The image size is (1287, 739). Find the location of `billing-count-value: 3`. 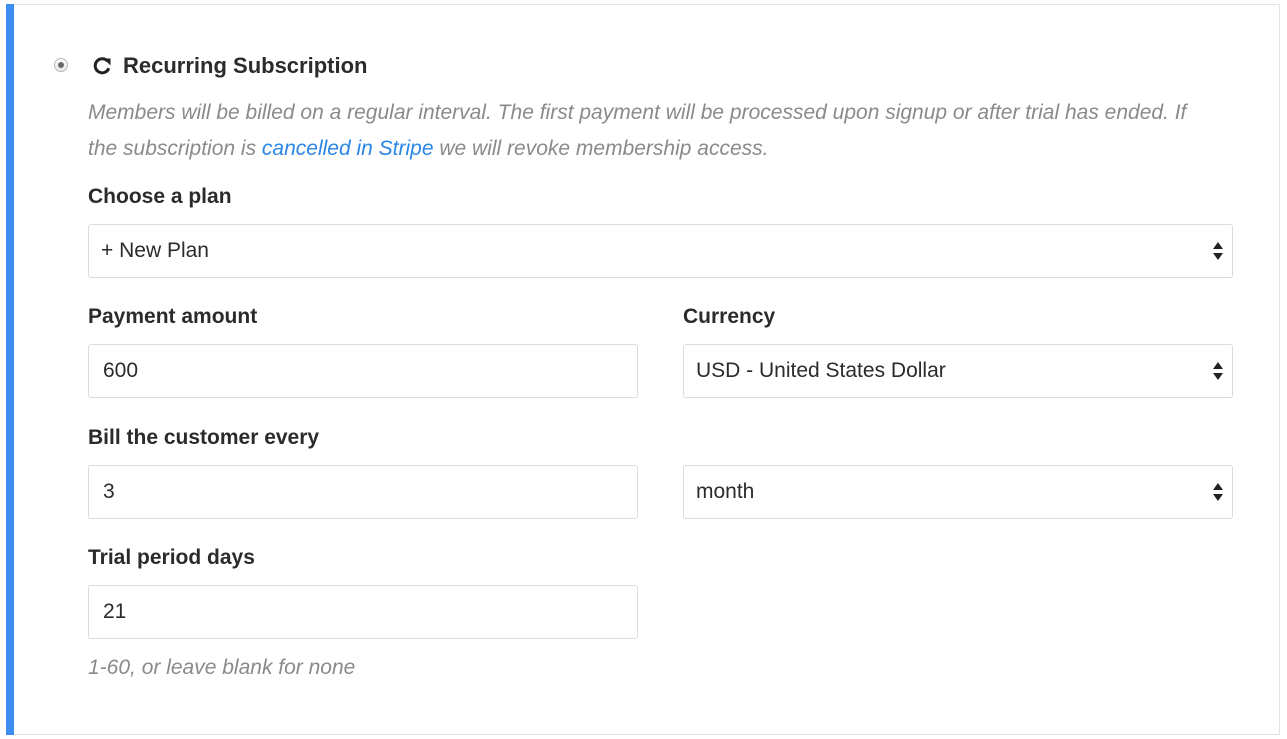

billing-count-value: 3 is located at coordinates (109, 491).